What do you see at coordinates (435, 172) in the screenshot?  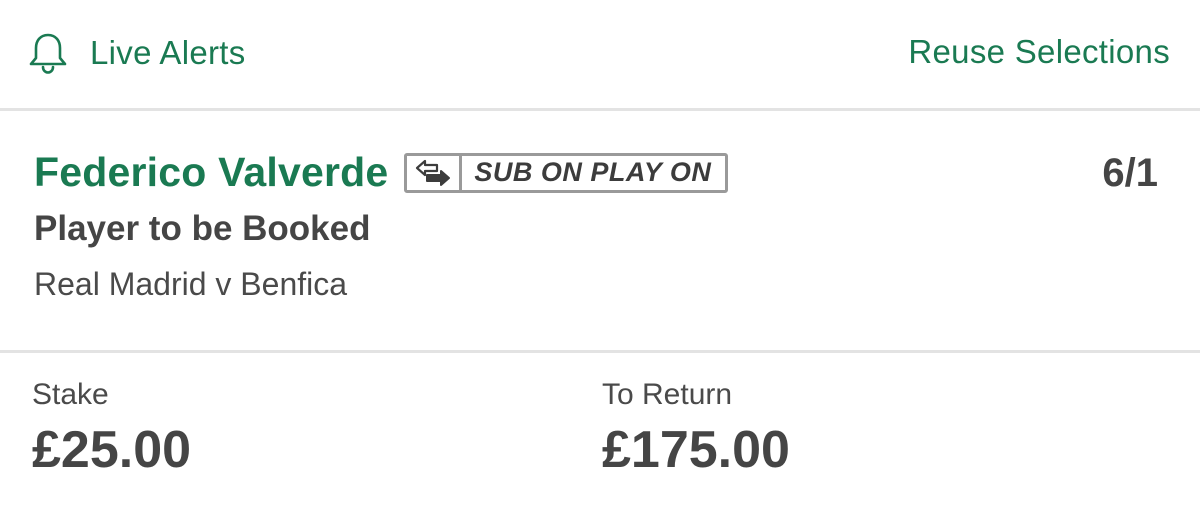 I see `swap-arrows-icon` at bounding box center [435, 172].